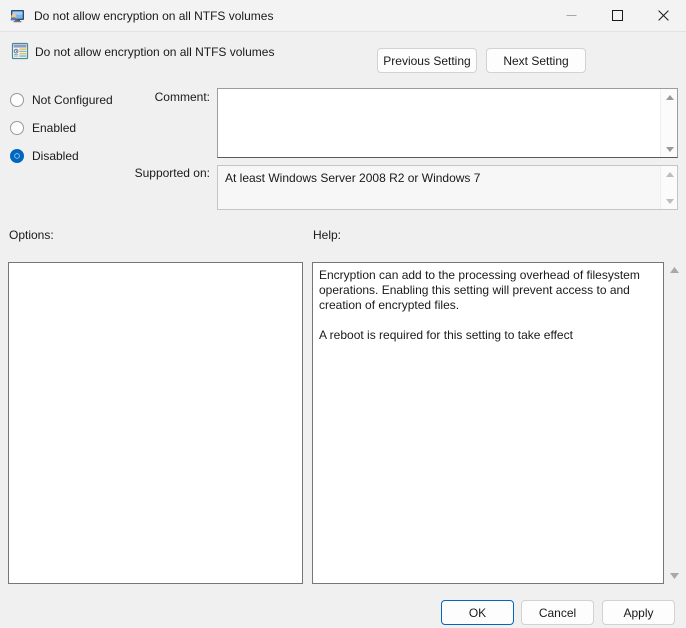  I want to click on radio-option-disabled: Disabled, so click(44, 156).